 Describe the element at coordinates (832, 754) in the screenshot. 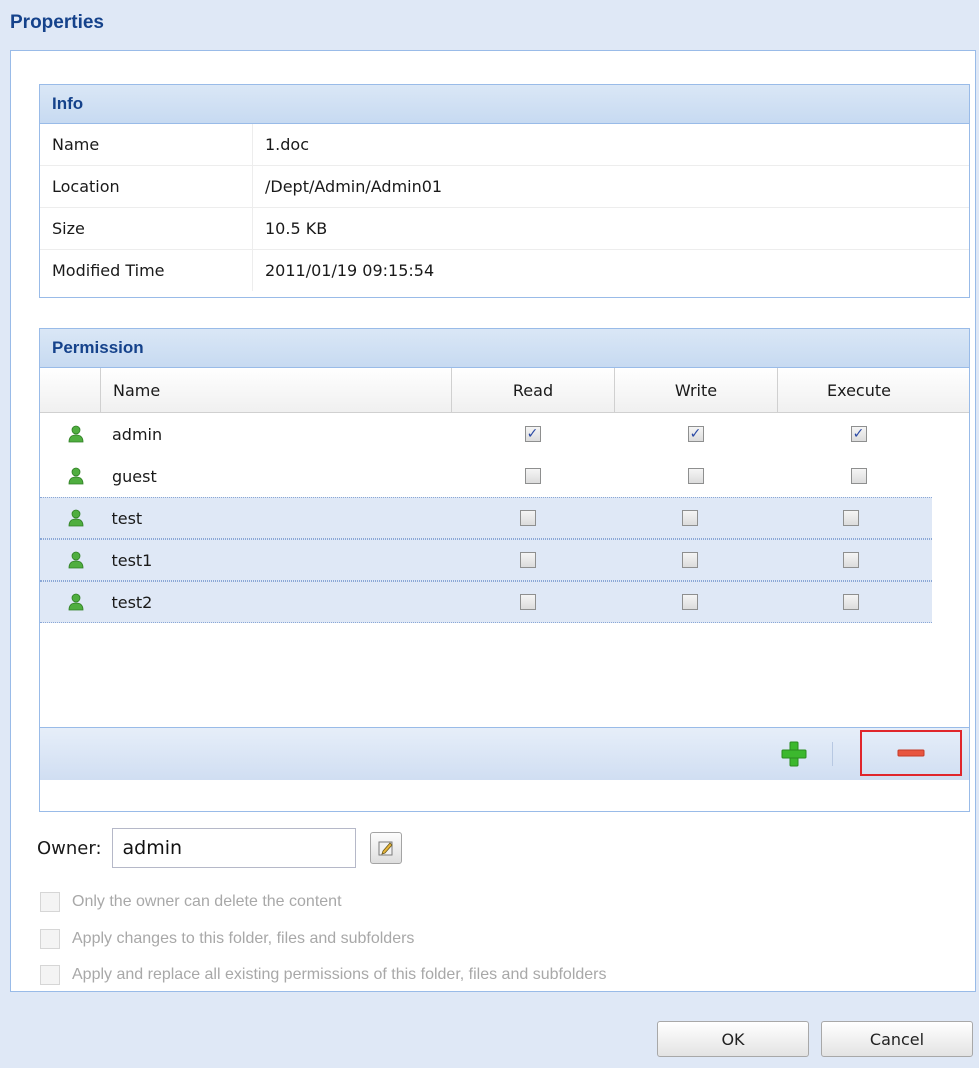

I see `toolbar-separator` at that location.